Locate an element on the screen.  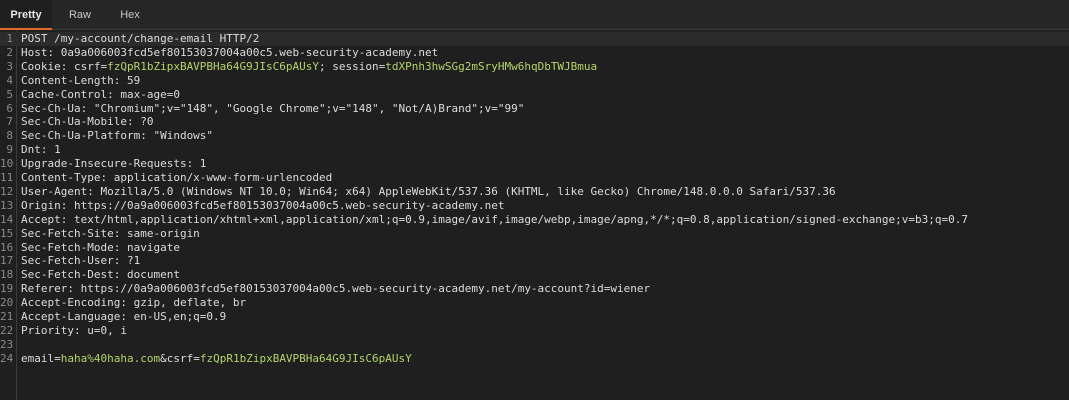
request-line: 10 Upgrade-Insecure-Requests: 1 is located at coordinates (534, 164).